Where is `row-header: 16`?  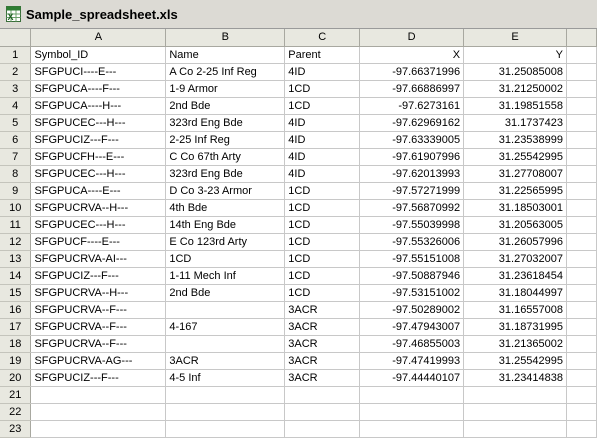 row-header: 16 is located at coordinates (16, 310).